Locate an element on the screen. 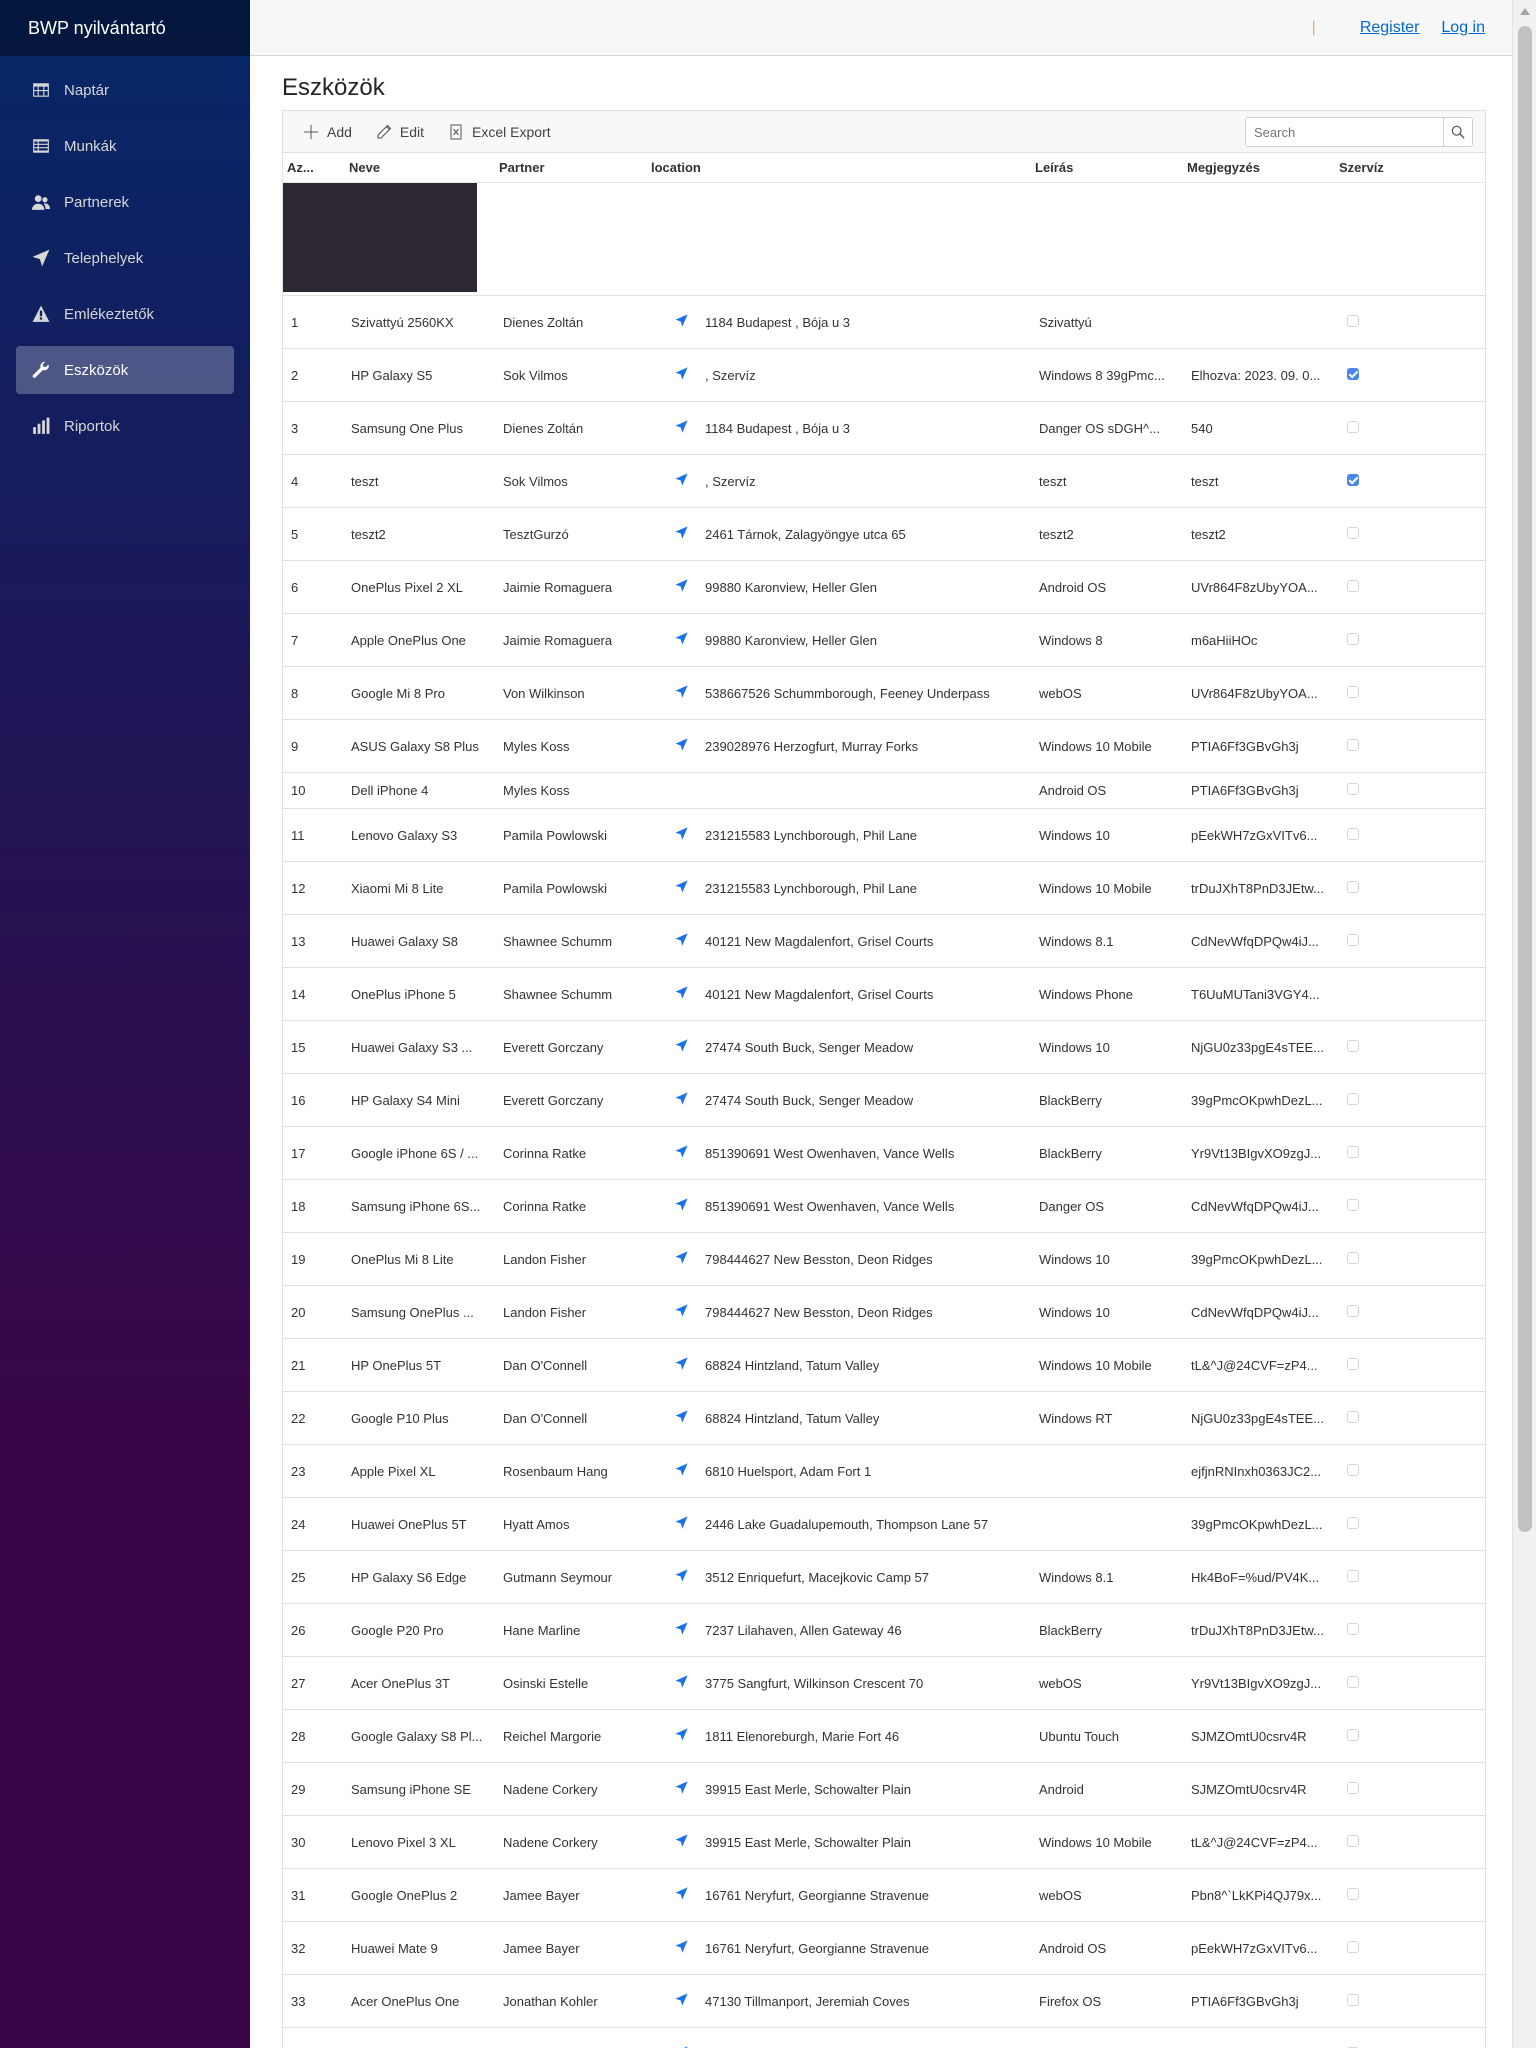 This screenshot has height=2048, width=1536. sidebar-item-eszkozok: Eszközök is located at coordinates (125, 370).